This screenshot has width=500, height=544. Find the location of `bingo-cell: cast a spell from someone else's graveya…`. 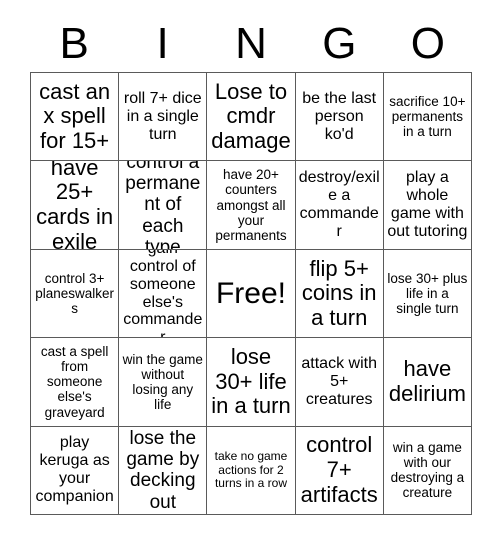

bingo-cell: cast a spell from someone else's graveya… is located at coordinates (75, 382).